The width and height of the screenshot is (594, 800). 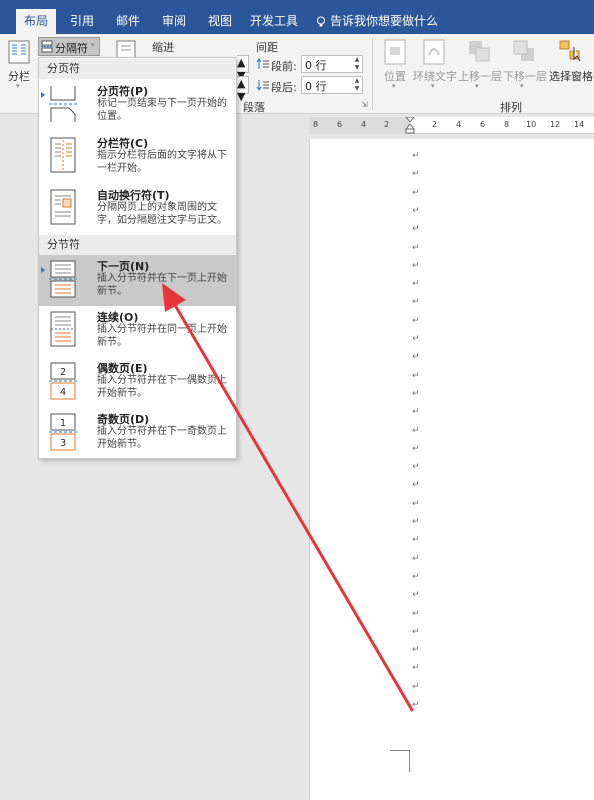 I want to click on tab-layout: 布局, so click(x=36, y=21).